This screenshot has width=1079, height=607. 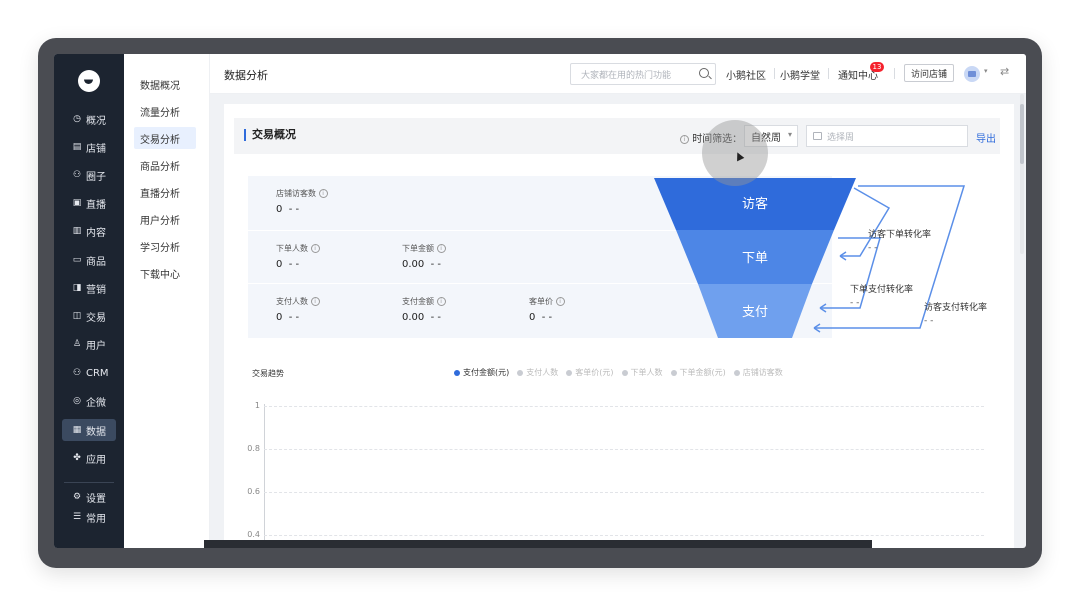 I want to click on sidebar-item-0: ◷ 概况, so click(x=89, y=119).